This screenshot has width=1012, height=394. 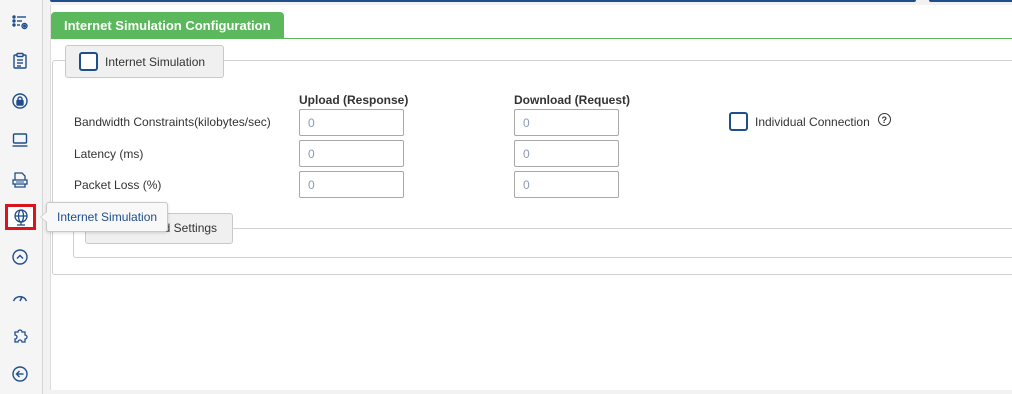 What do you see at coordinates (88, 61) in the screenshot?
I see `internet-simulation-checkbox` at bounding box center [88, 61].